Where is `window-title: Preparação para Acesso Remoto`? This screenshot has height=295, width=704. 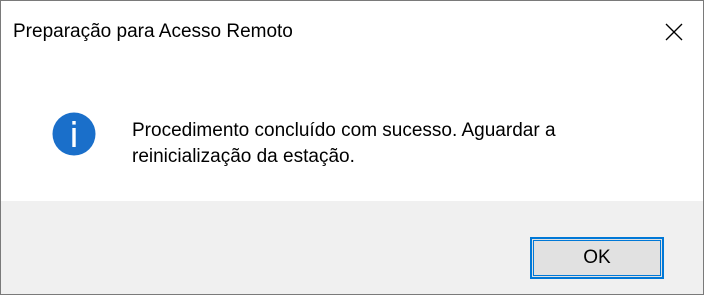 window-title: Preparação para Acesso Remoto is located at coordinates (153, 31).